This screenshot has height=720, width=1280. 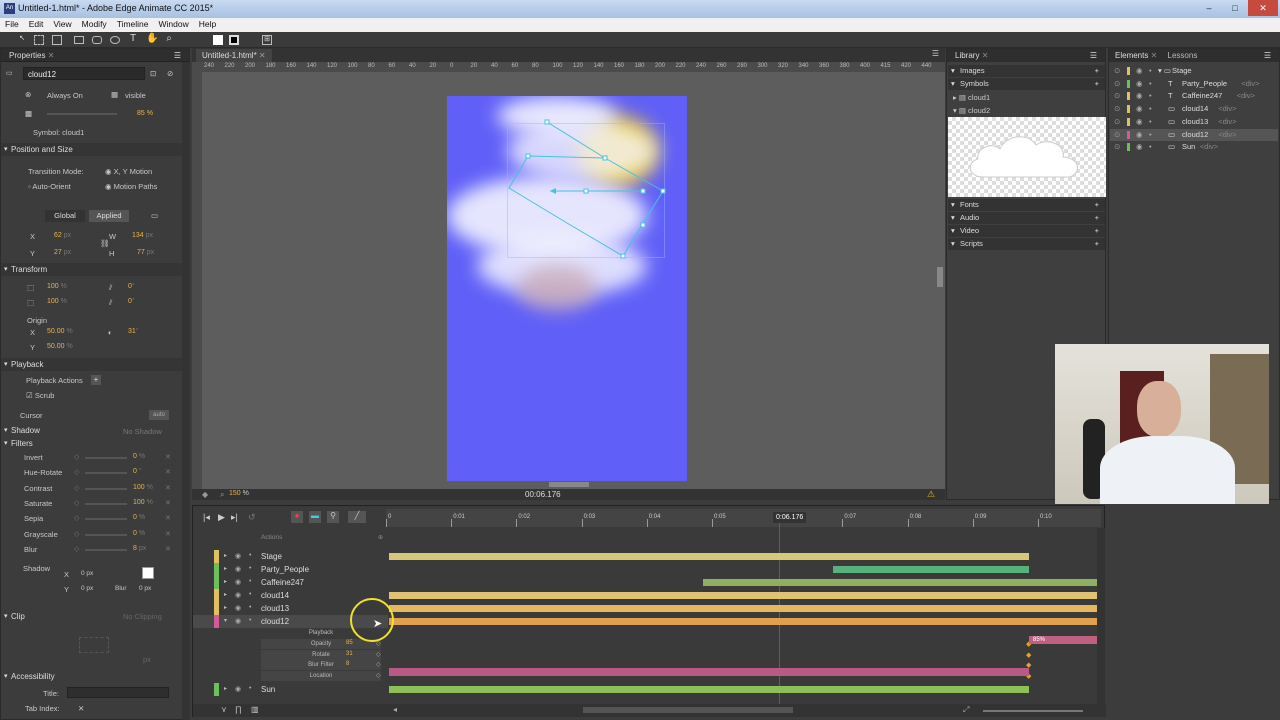 What do you see at coordinates (186, 391) in the screenshot?
I see `properties-scrollbar` at bounding box center [186, 391].